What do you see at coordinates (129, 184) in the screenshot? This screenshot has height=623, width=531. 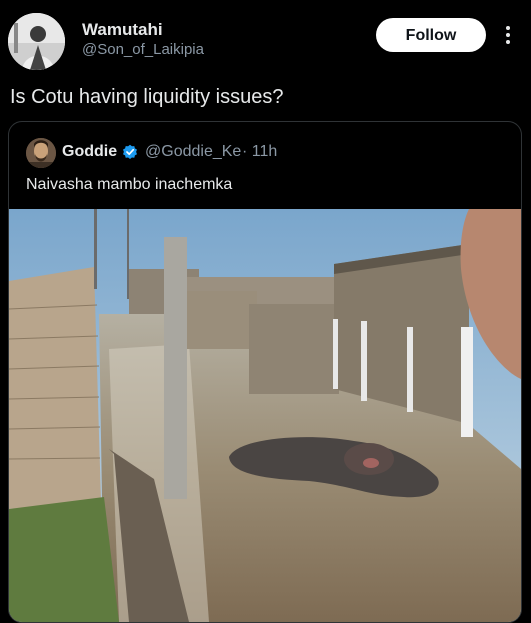 I see `quoted-tweet-text: Naivasha mambo inachemka` at bounding box center [129, 184].